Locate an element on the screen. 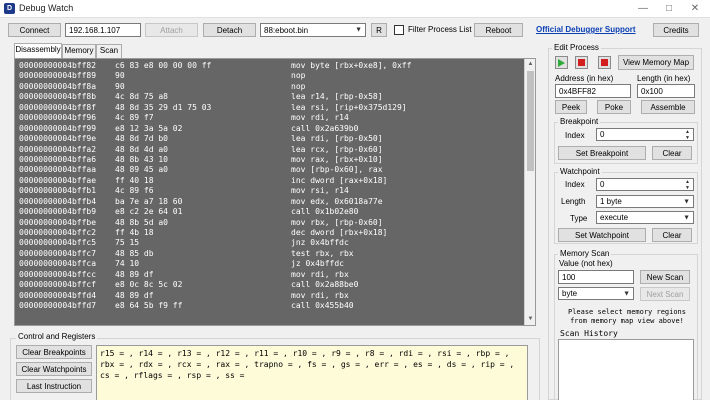 Image resolution: width=710 pixels, height=400 pixels. title-bar: D Debug Watch — □ ✕ is located at coordinates (355, 9).